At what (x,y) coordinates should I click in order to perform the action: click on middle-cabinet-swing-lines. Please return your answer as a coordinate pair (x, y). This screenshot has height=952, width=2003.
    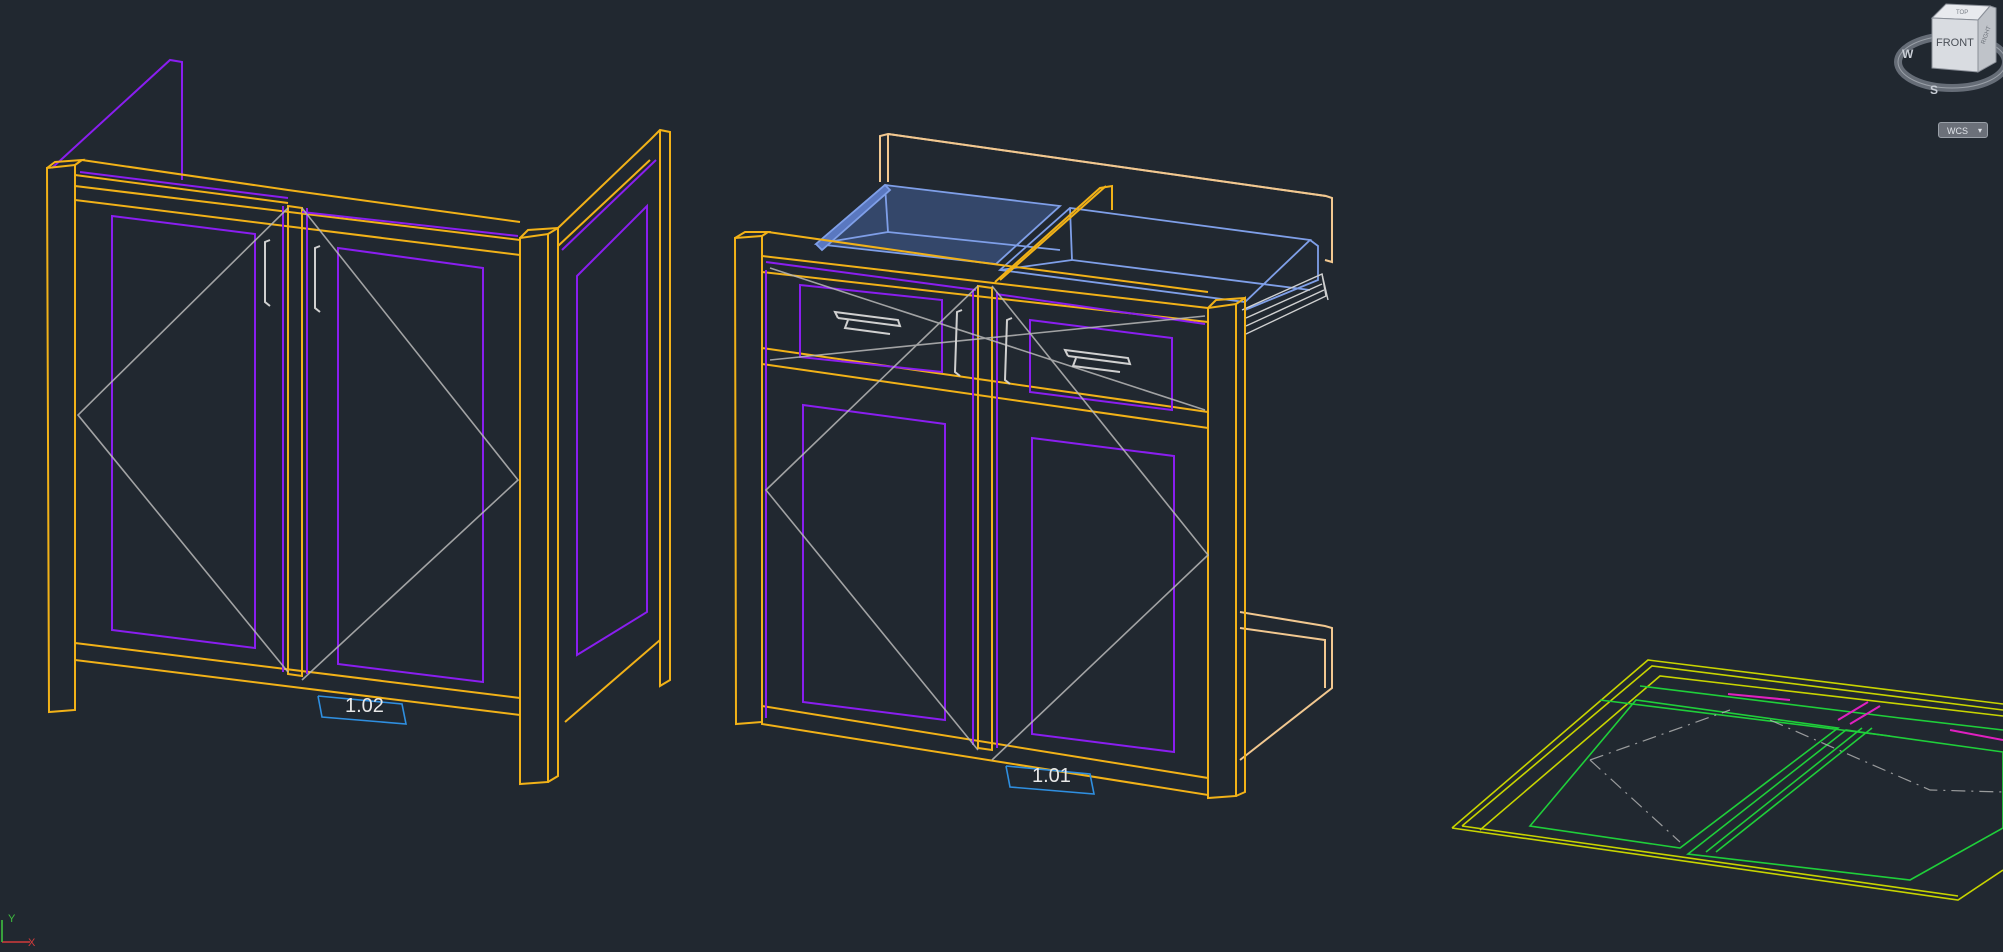
    Looking at the image, I should click on (987, 514).